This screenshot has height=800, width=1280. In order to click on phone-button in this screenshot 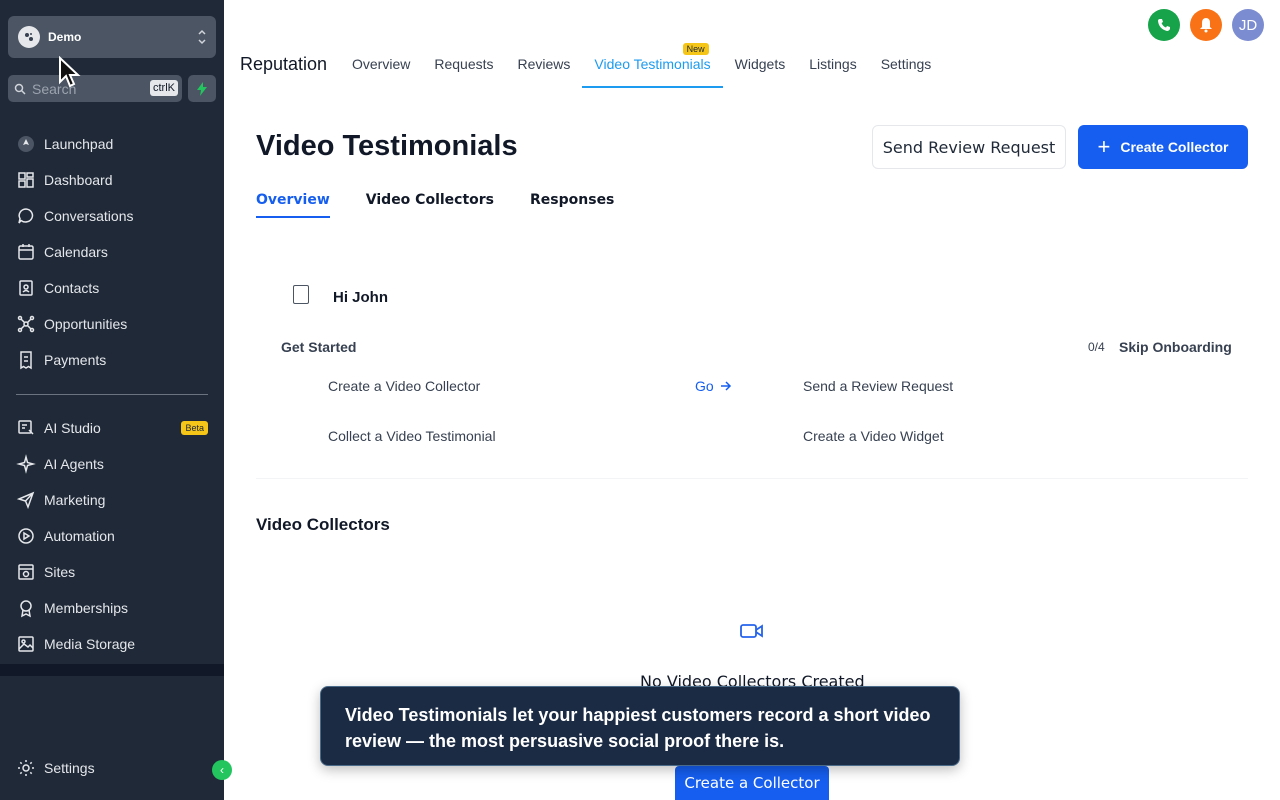, I will do `click(1164, 25)`.